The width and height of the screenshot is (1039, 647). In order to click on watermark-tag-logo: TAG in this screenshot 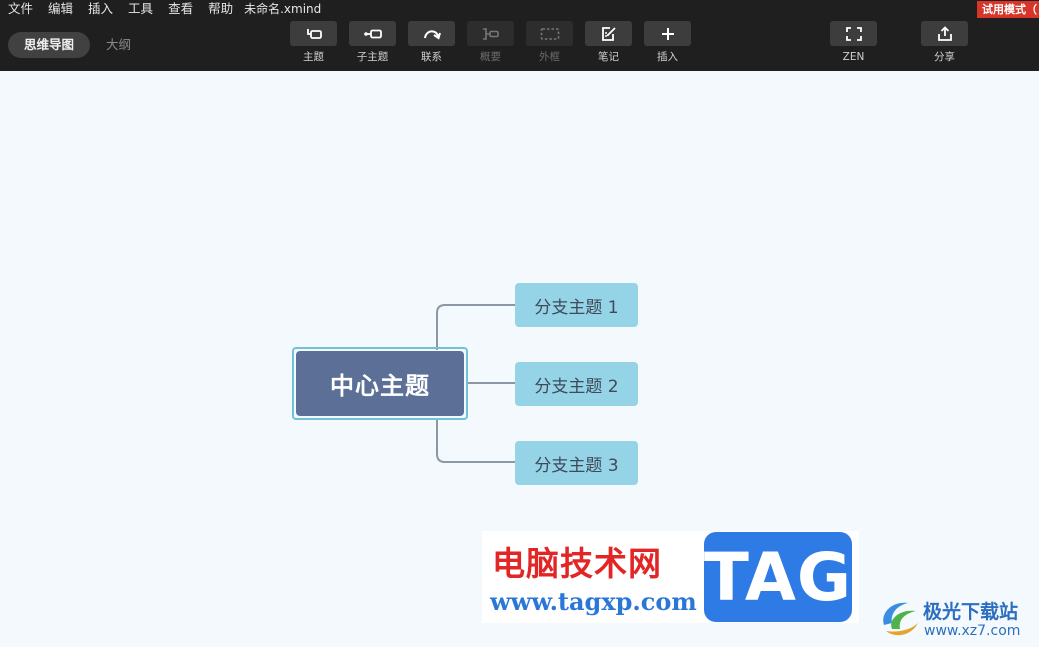, I will do `click(778, 577)`.